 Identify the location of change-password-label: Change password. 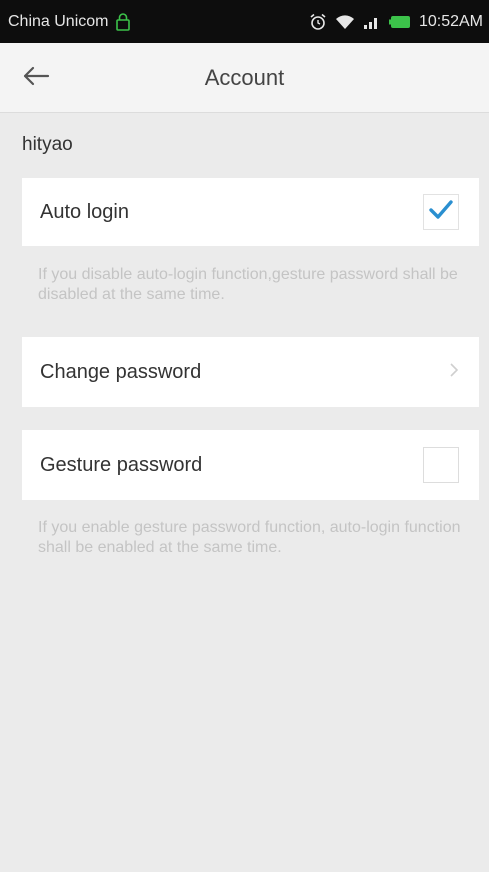
(121, 371).